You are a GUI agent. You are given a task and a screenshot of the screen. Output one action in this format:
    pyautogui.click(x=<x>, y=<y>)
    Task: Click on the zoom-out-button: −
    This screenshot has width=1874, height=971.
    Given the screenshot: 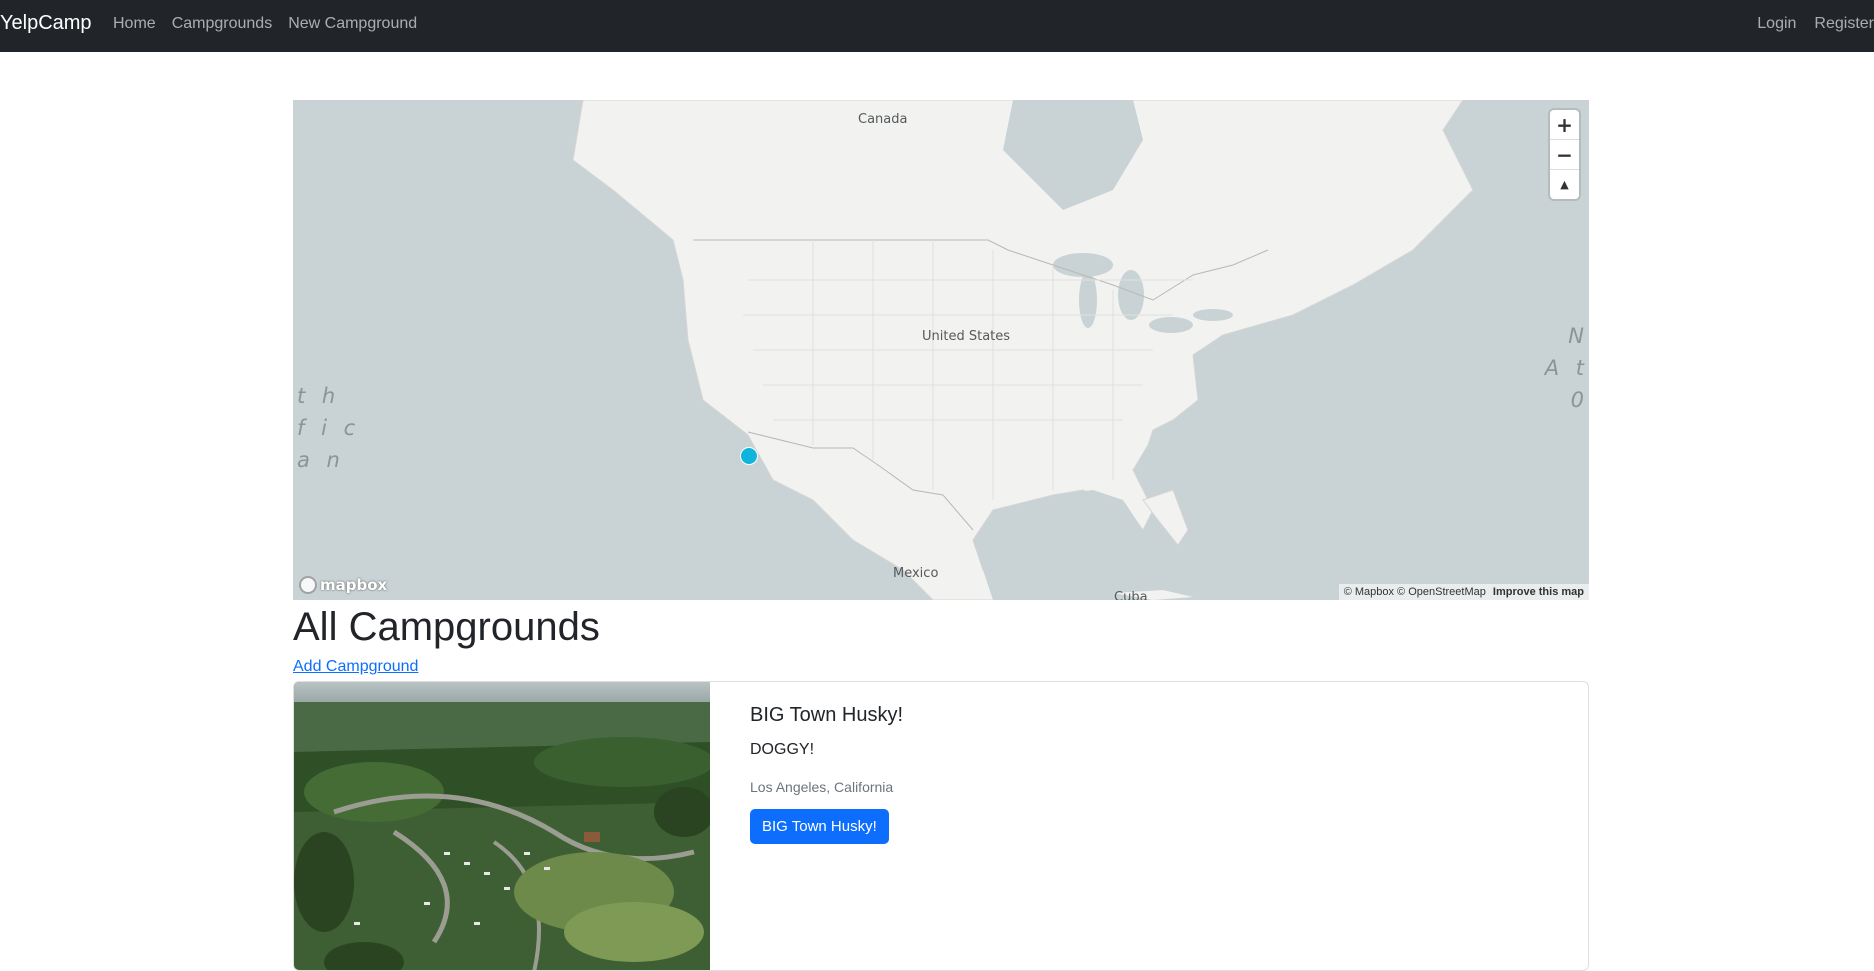 What is the action you would take?
    pyautogui.click(x=1564, y=155)
    